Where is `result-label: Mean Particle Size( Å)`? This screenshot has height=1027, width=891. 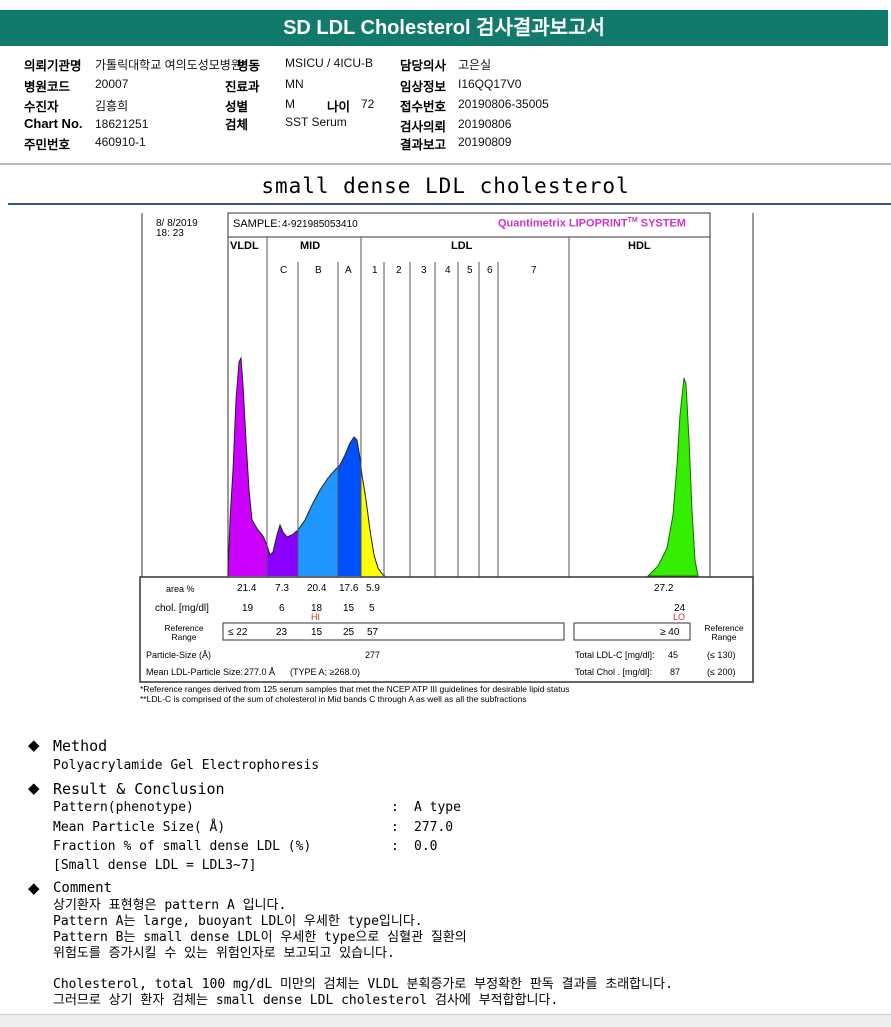
result-label: Mean Particle Size( Å) is located at coordinates (139, 827).